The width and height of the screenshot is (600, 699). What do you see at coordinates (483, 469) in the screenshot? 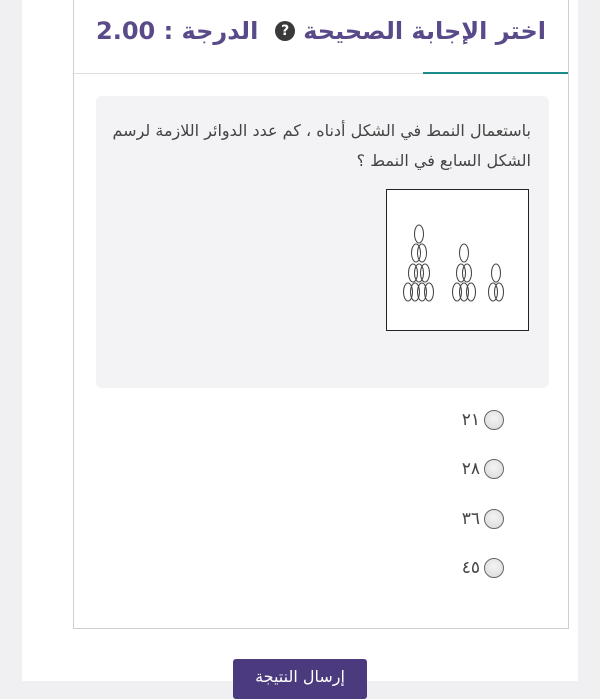
I see `option-2: ٢٨` at bounding box center [483, 469].